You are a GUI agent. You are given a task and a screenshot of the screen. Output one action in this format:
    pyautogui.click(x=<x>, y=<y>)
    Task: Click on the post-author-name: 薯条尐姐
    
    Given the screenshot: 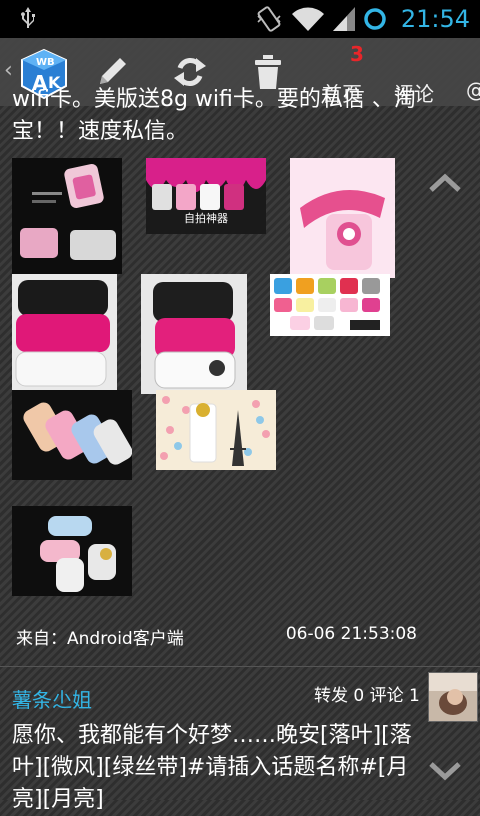 What is the action you would take?
    pyautogui.click(x=52, y=698)
    